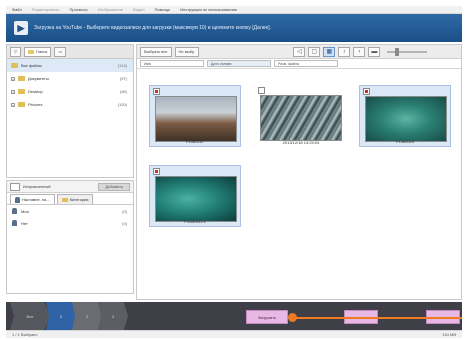 Image resolution: width=468 pixels, height=340 pixels. What do you see at coordinates (123, 78) in the screenshot?
I see `tree-item-count: (97)` at bounding box center [123, 78].